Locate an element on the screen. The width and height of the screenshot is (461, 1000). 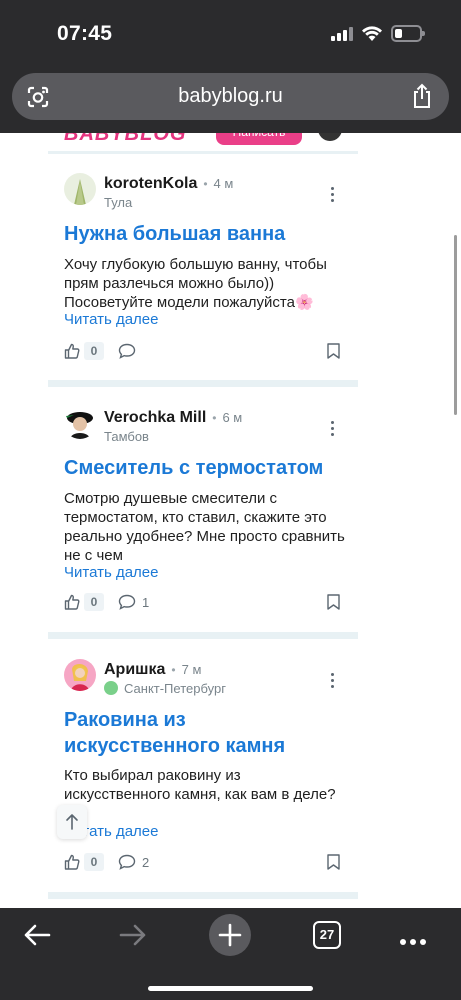
scroll-to-top-button is located at coordinates (72, 822).